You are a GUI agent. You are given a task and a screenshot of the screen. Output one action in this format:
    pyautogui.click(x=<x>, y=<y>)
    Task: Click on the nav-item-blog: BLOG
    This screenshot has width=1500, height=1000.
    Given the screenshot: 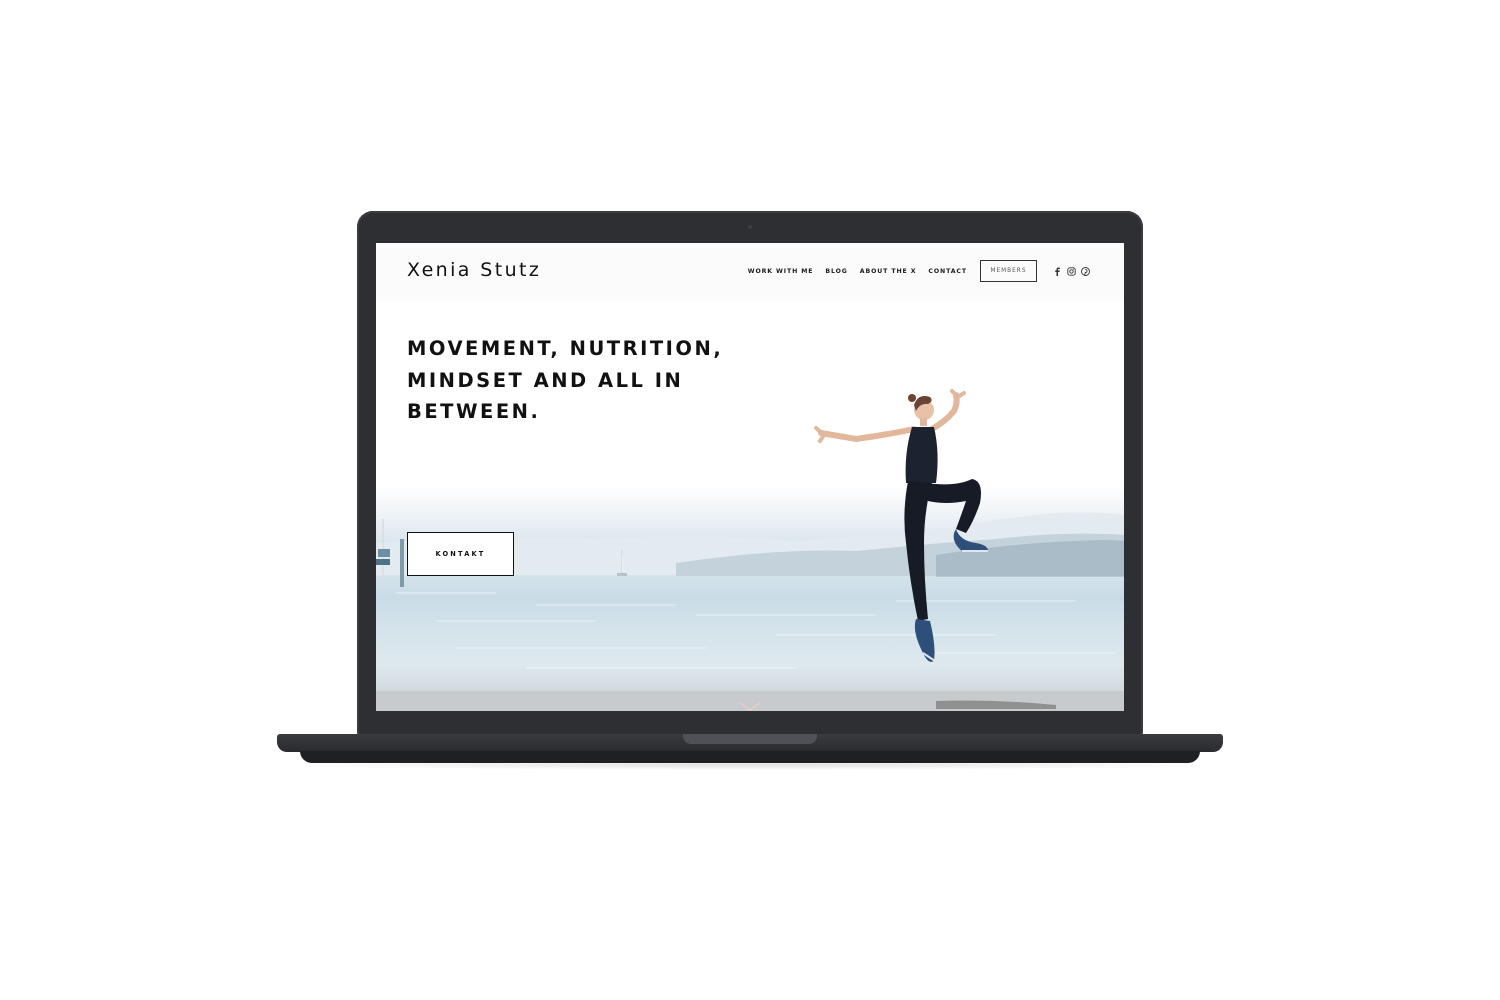 What is the action you would take?
    pyautogui.click(x=836, y=271)
    